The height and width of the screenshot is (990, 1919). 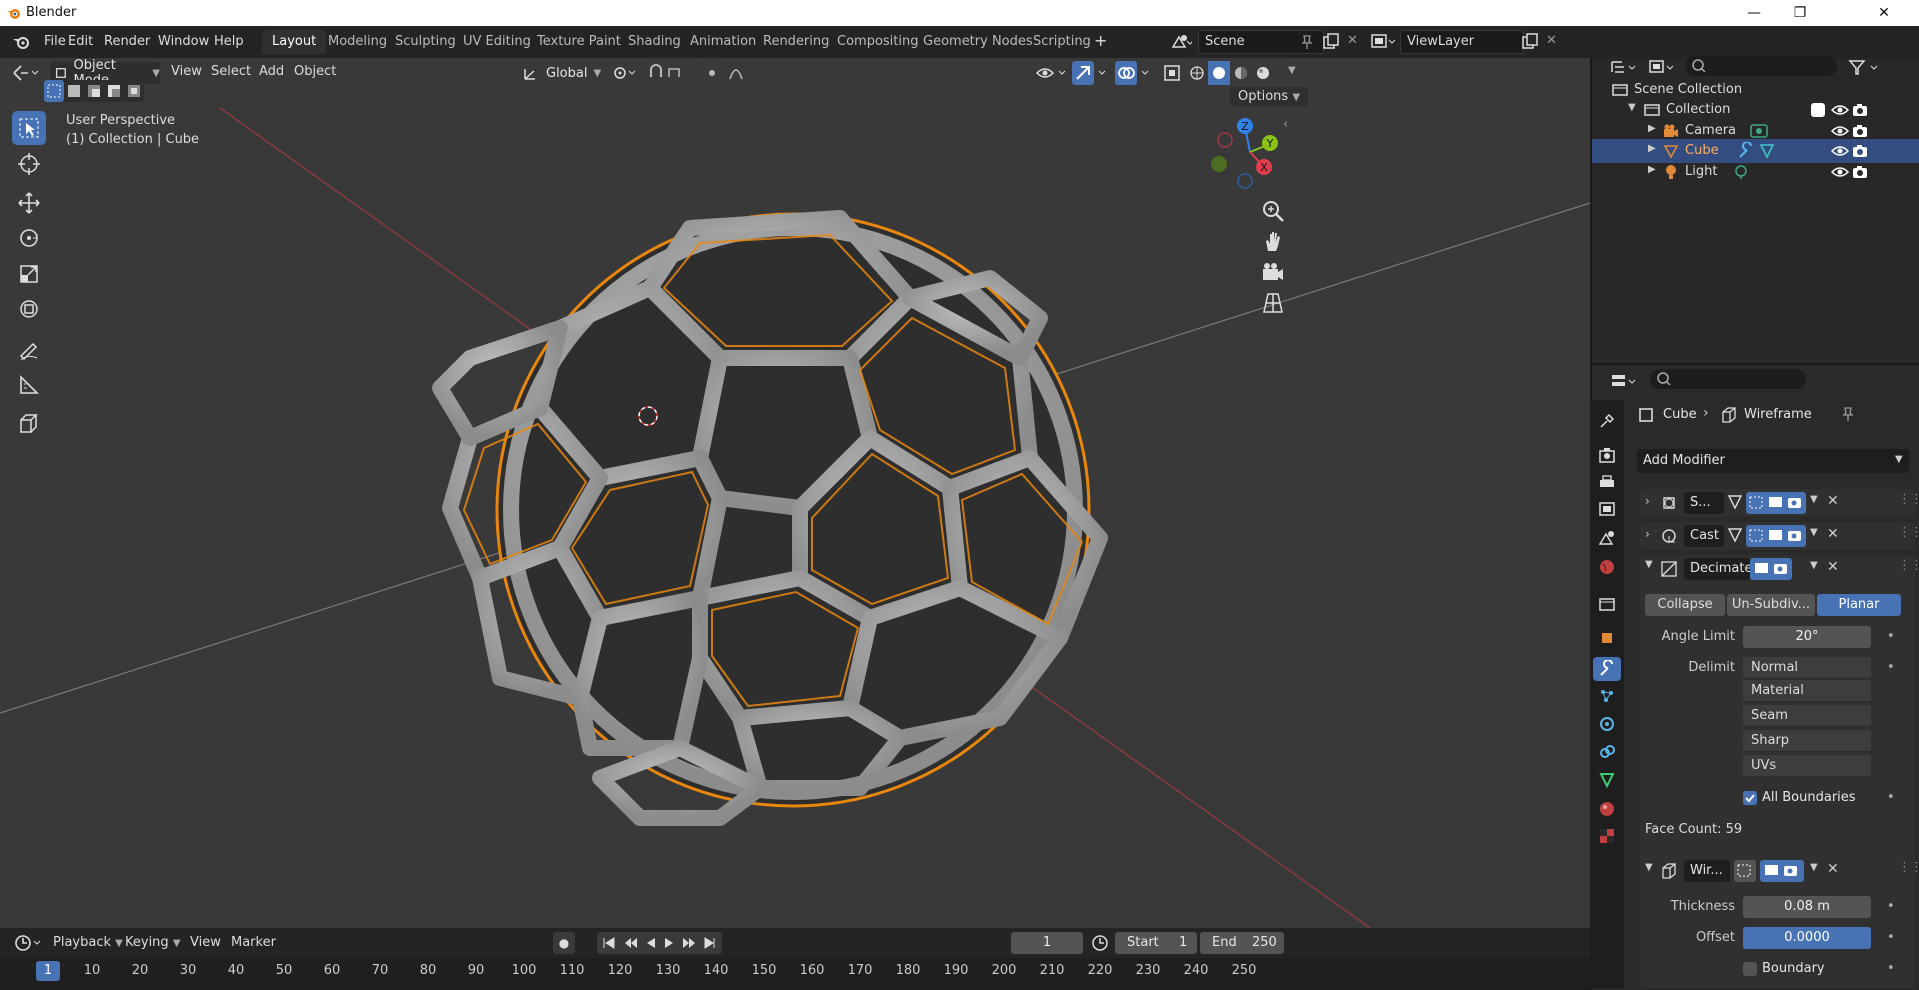 I want to click on options-dropdown: Options ▼, so click(x=1269, y=96).